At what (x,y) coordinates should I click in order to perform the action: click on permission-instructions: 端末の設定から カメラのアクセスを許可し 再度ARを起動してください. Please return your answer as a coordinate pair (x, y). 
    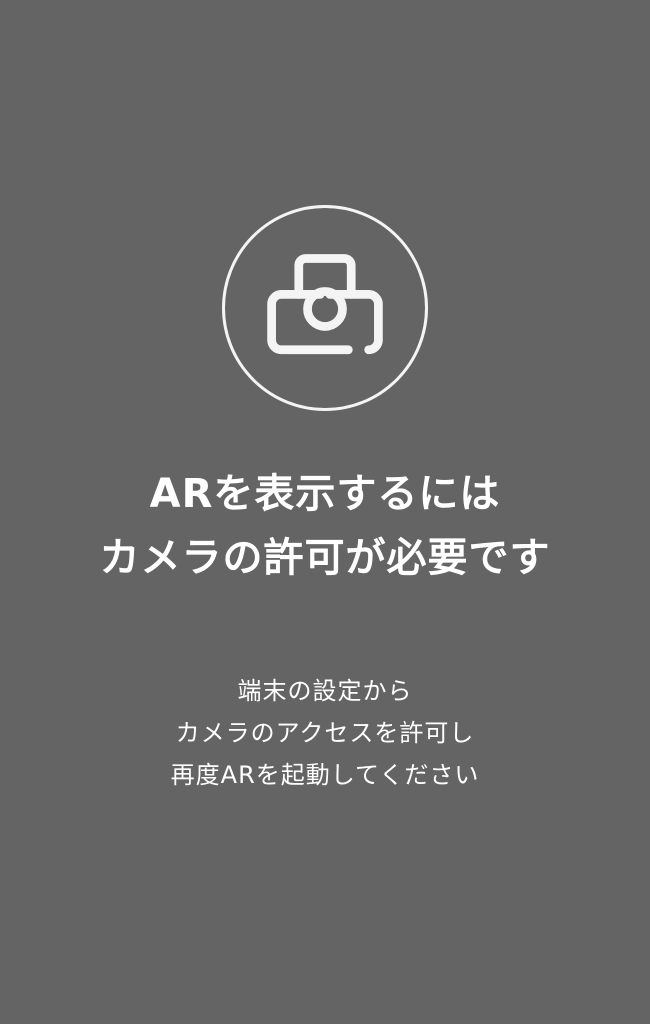
    Looking at the image, I should click on (325, 733).